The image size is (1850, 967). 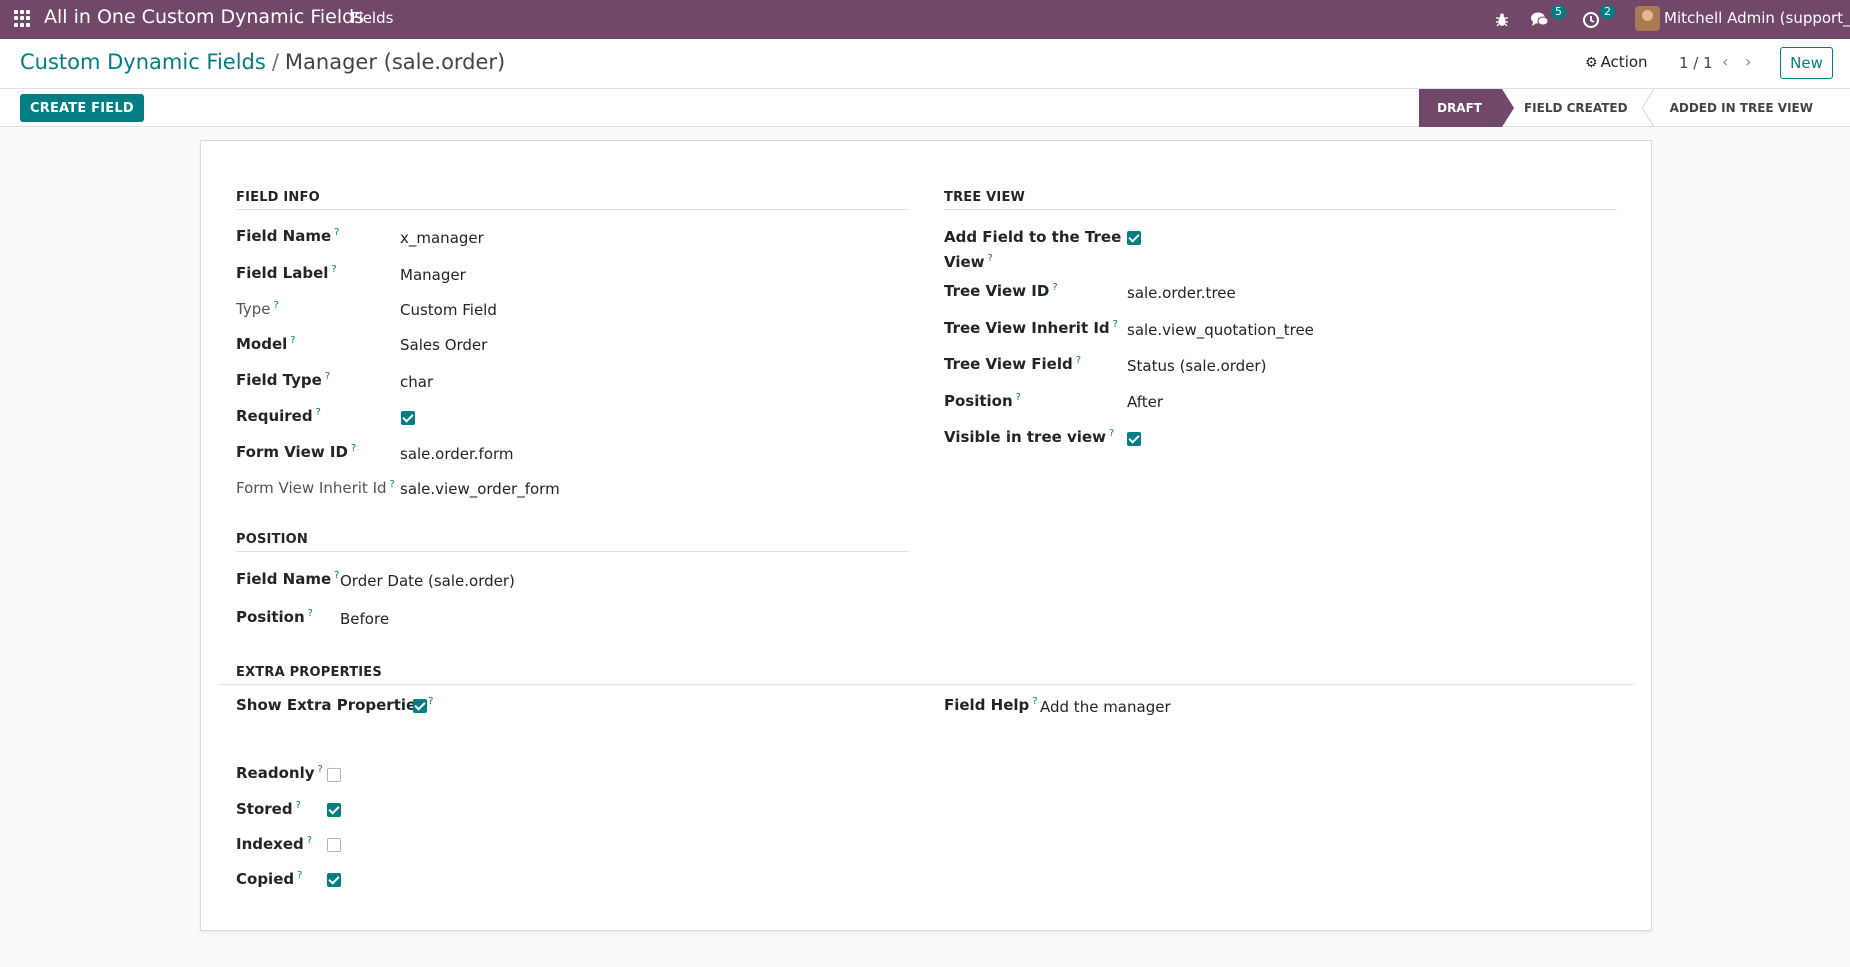 What do you see at coordinates (1196, 366) in the screenshot?
I see `tree-view-field-value: Status (sale.order)` at bounding box center [1196, 366].